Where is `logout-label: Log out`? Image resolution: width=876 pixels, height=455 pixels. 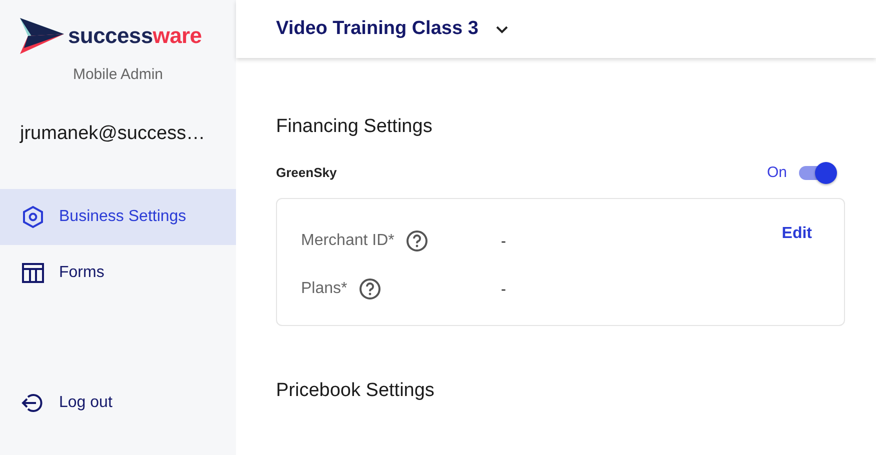
logout-label: Log out is located at coordinates (85, 403).